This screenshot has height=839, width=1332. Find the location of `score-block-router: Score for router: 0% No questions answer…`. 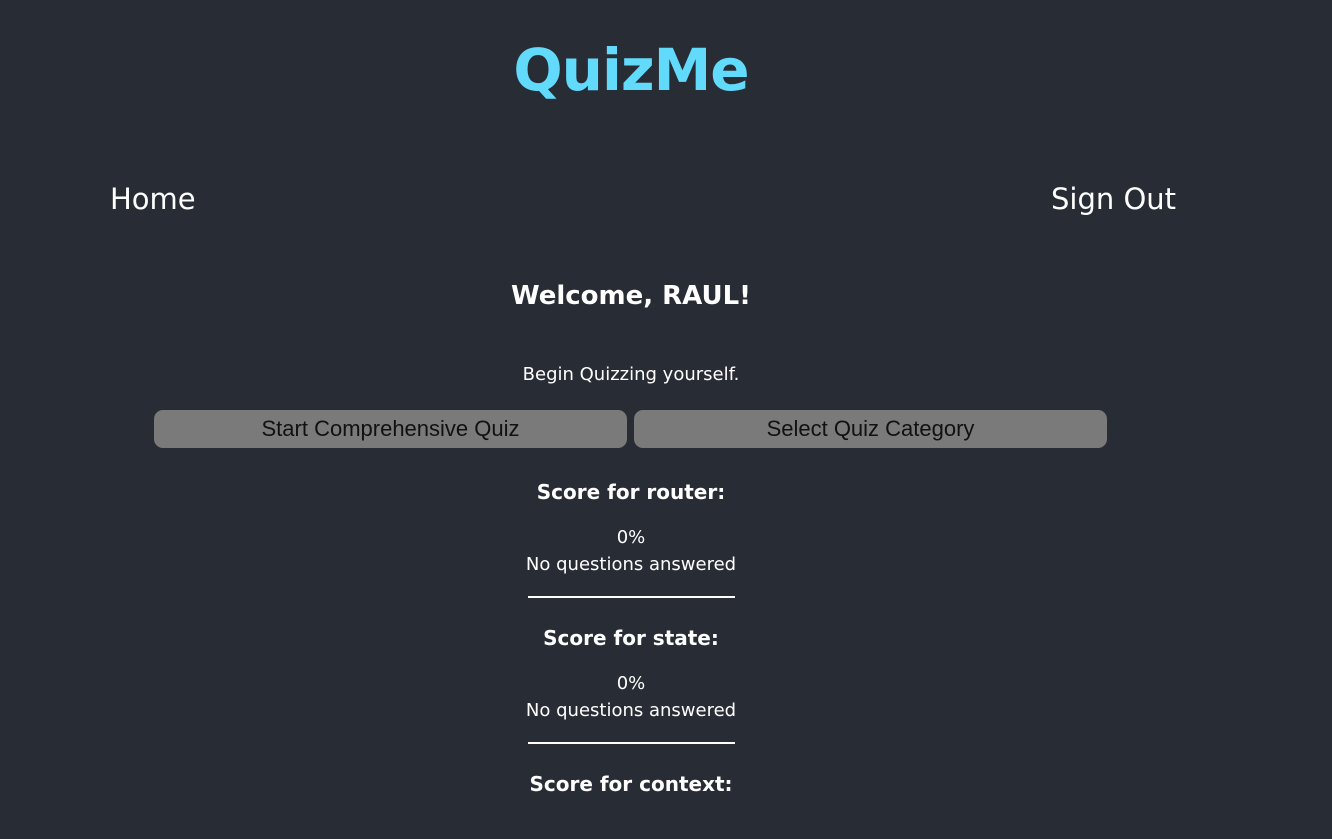

score-block-router: Score for router: 0% No questions answer… is located at coordinates (631, 537).